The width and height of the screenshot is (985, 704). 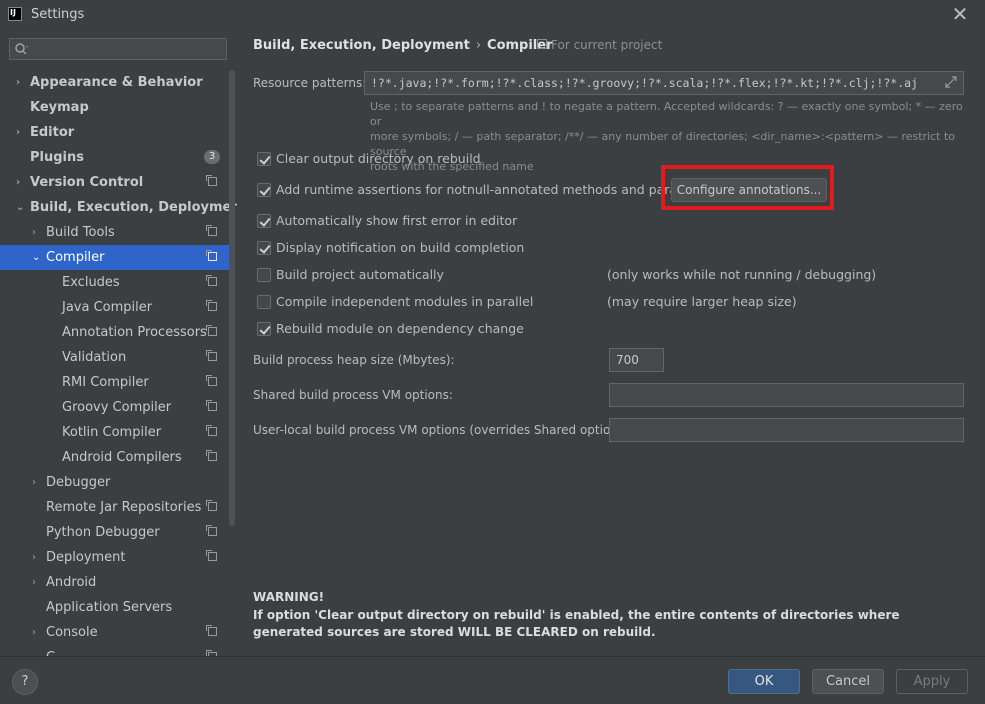 I want to click on sidebar-item-deployment: › Deployment, so click(x=114, y=557).